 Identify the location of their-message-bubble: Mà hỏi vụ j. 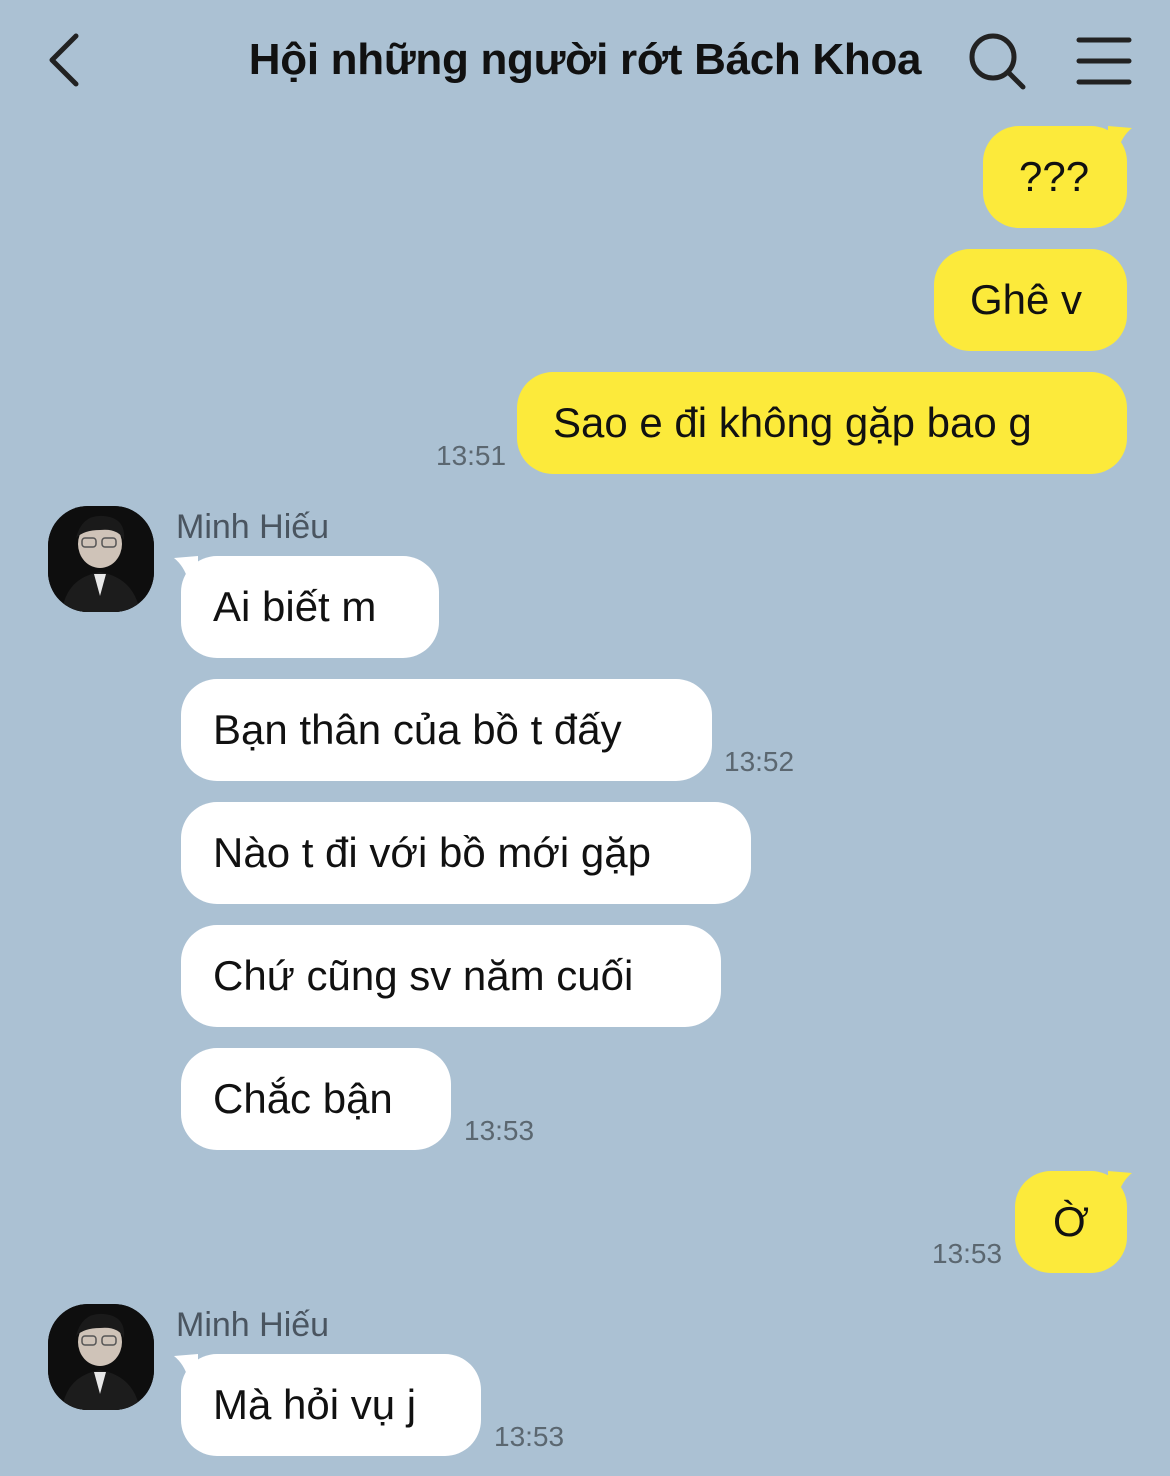
(331, 1405).